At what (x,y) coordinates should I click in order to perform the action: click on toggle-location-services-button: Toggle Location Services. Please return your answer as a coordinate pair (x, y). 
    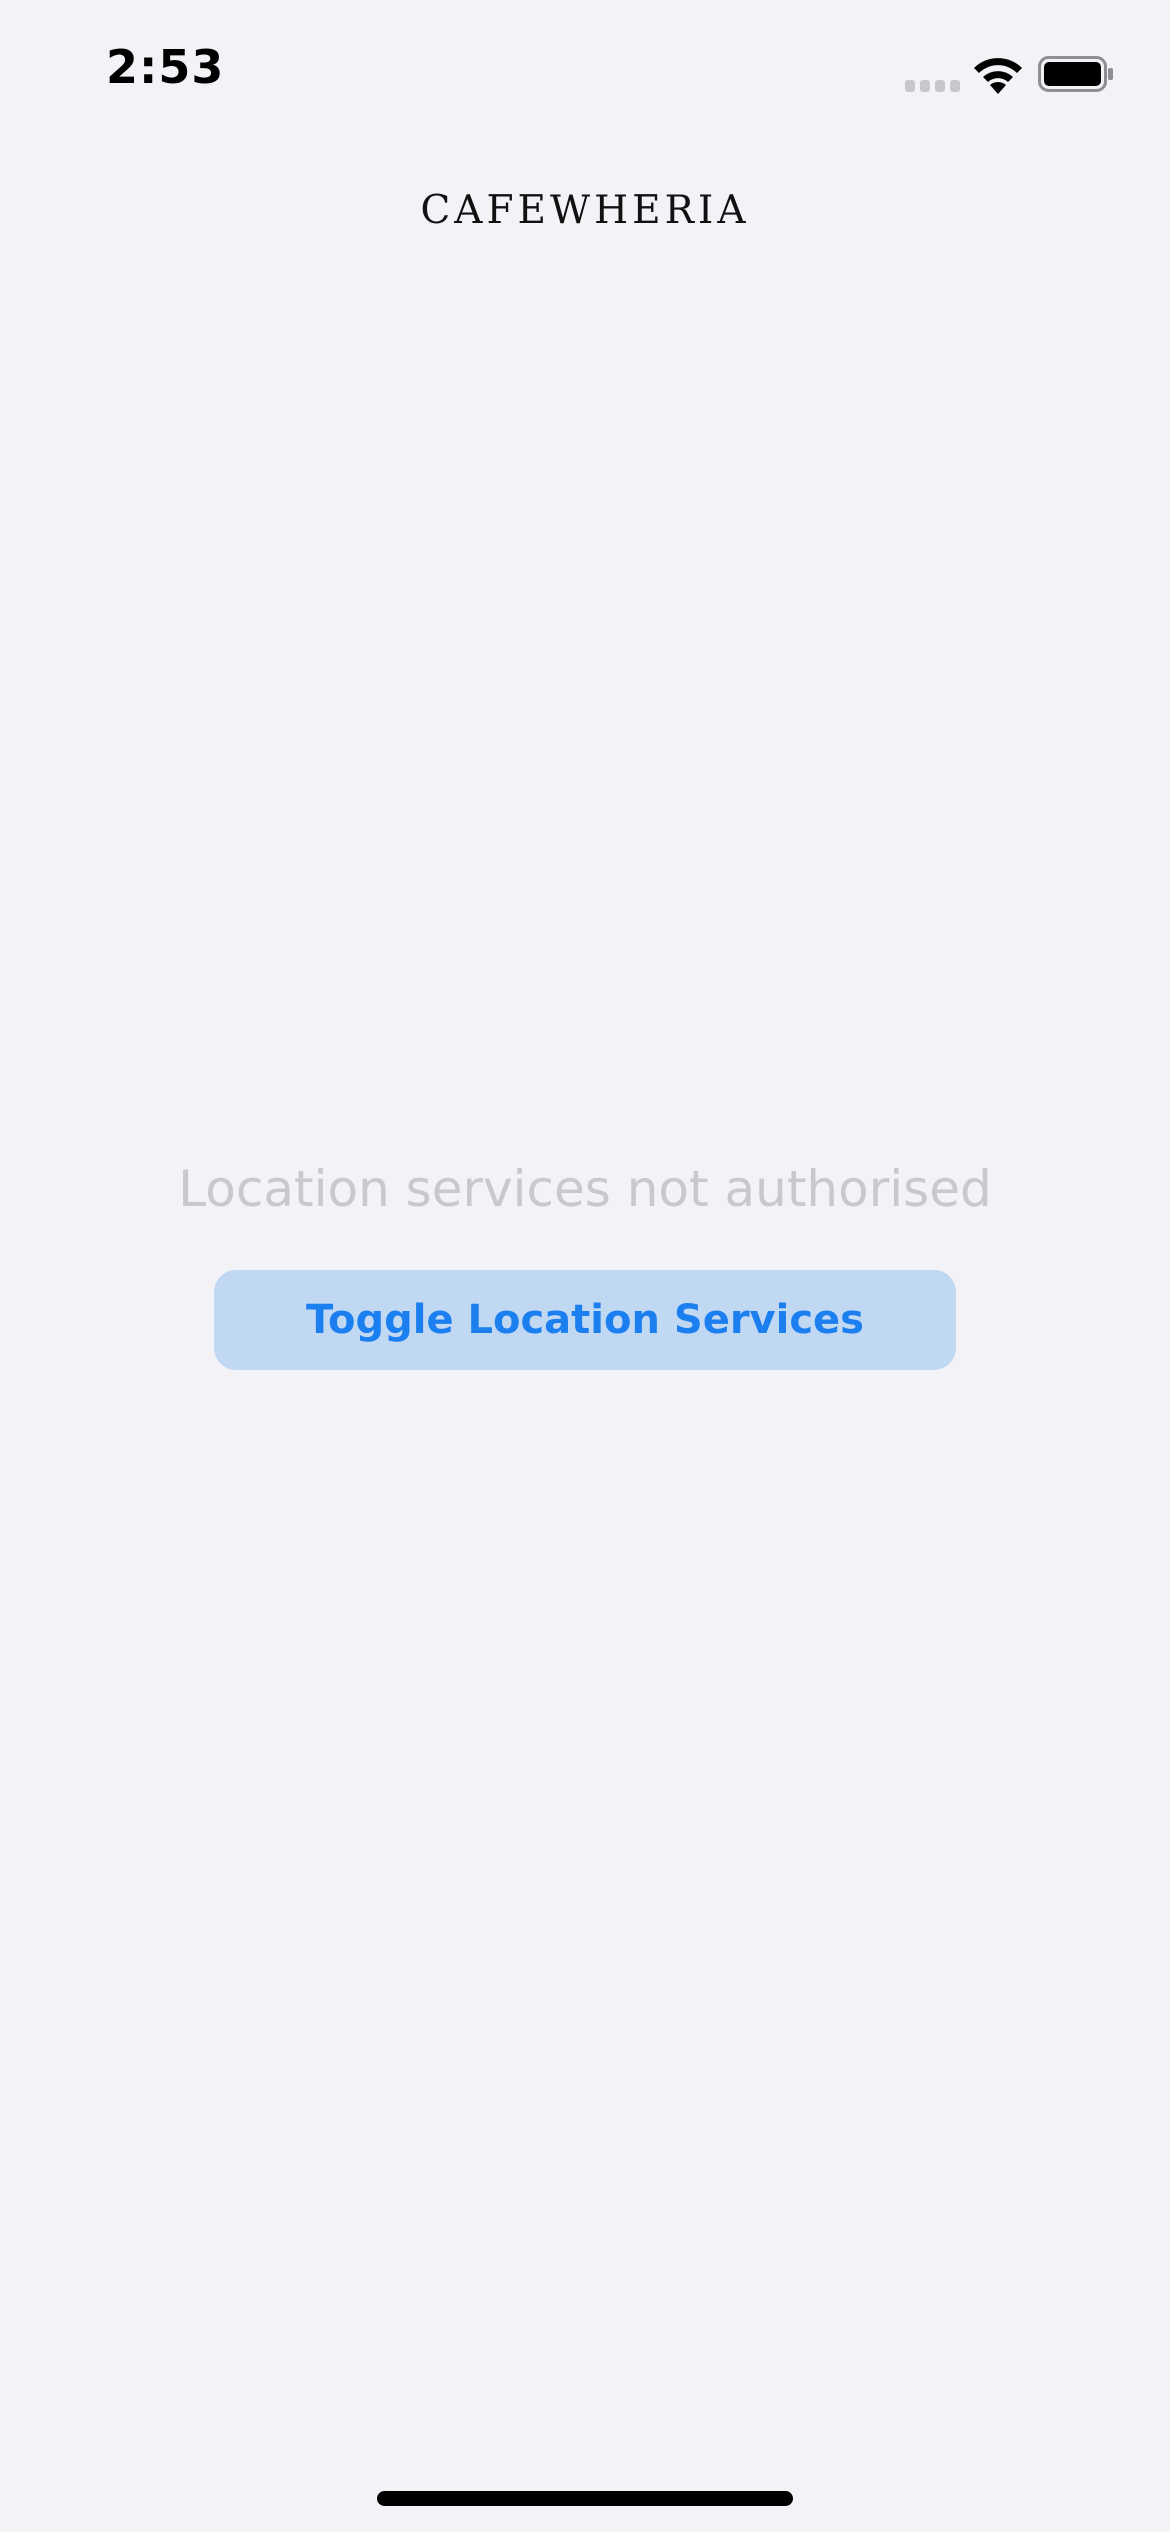
    Looking at the image, I should click on (585, 1320).